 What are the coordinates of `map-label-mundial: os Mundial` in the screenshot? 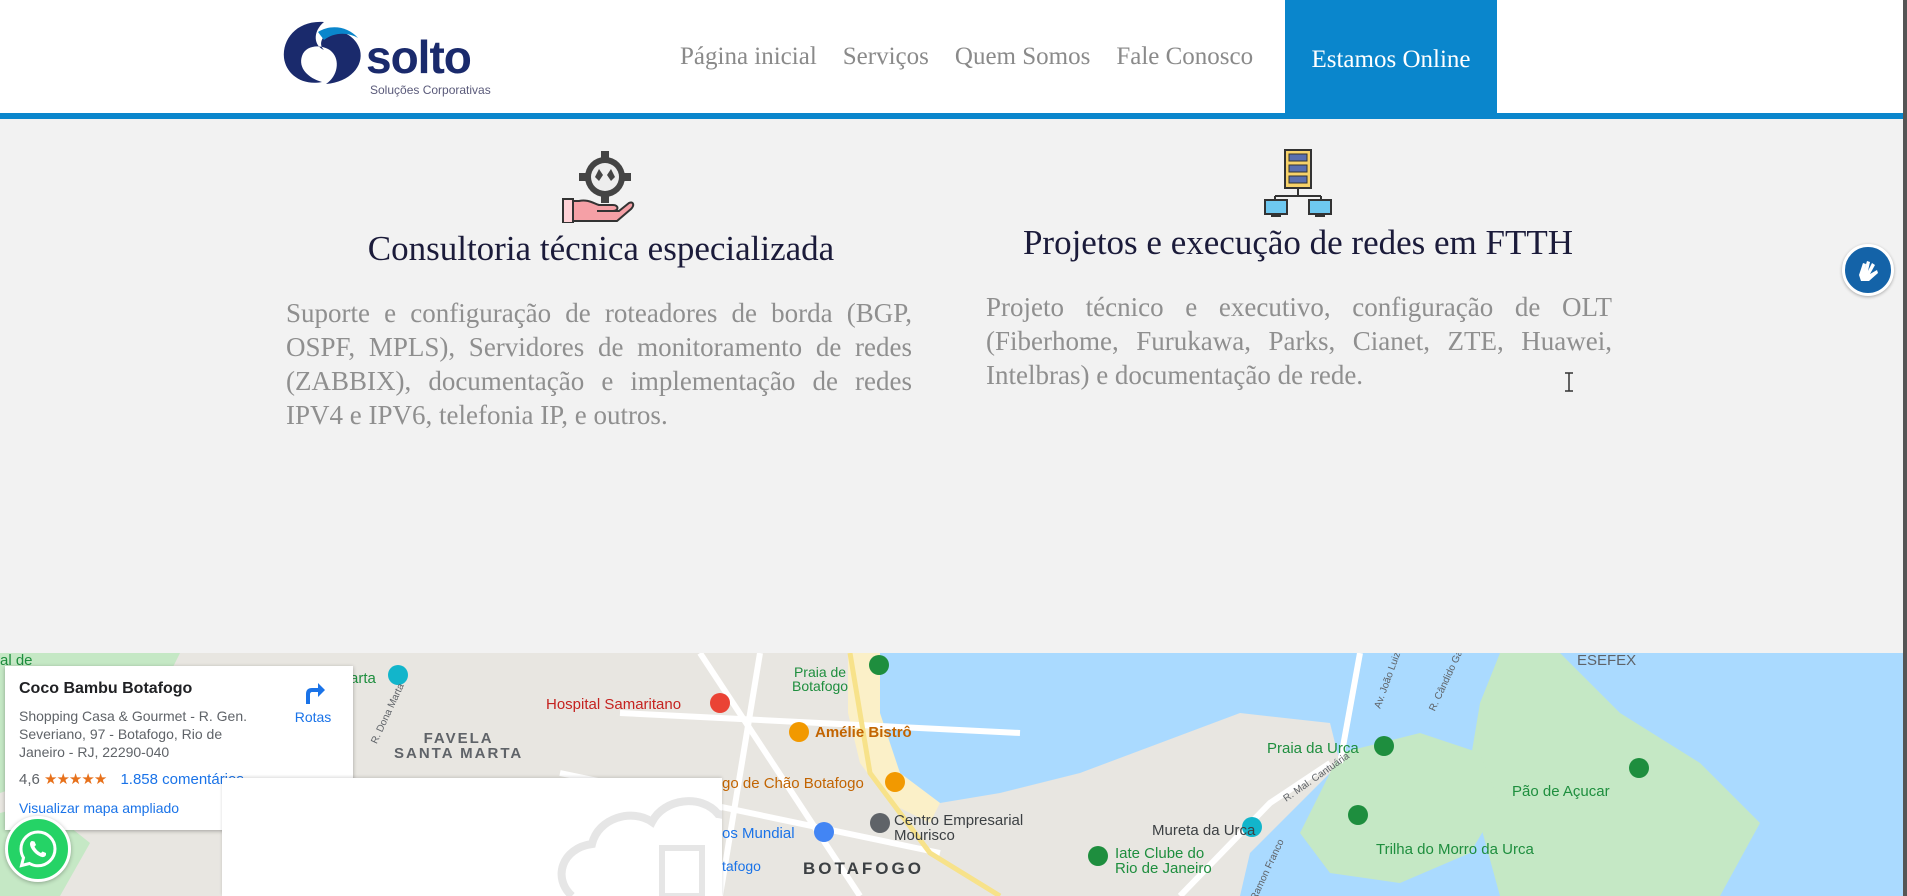 It's located at (758, 833).